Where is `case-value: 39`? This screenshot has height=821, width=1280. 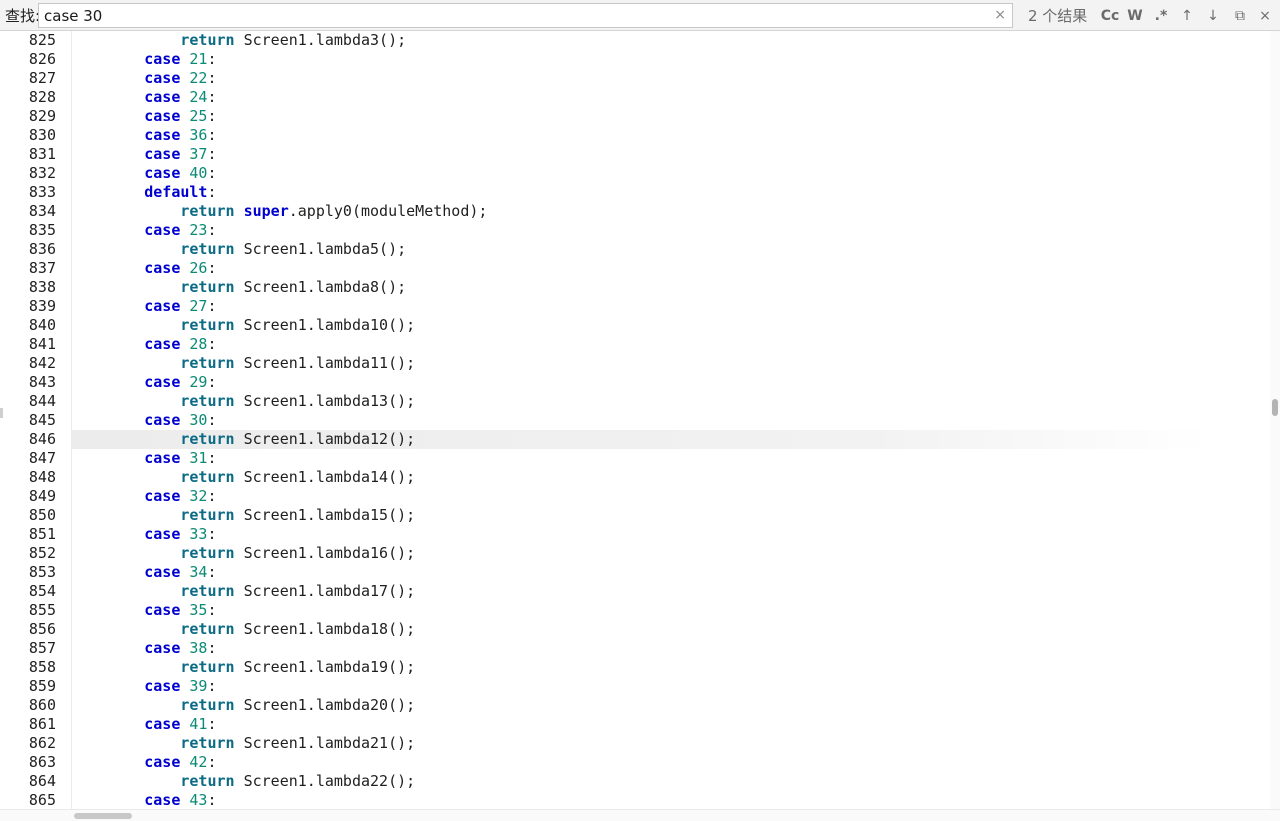 case-value: 39 is located at coordinates (198, 686).